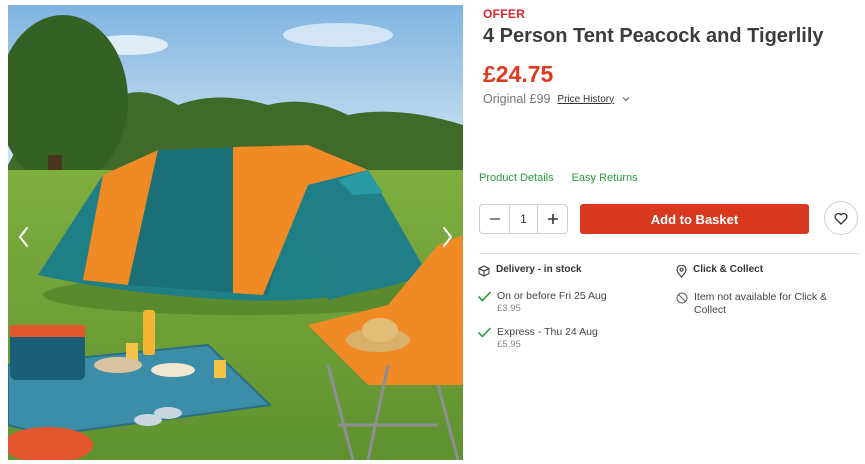 This screenshot has width=865, height=464. What do you see at coordinates (539, 269) in the screenshot?
I see `delivery-heading: Delivery - in stock` at bounding box center [539, 269].